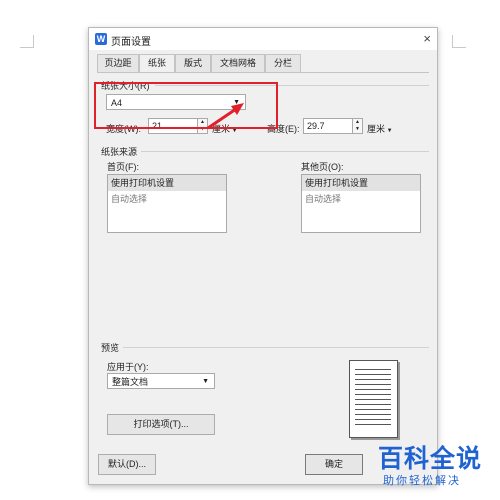 The image size is (500, 500). I want to click on annotation-arrow, so click(225, 116).